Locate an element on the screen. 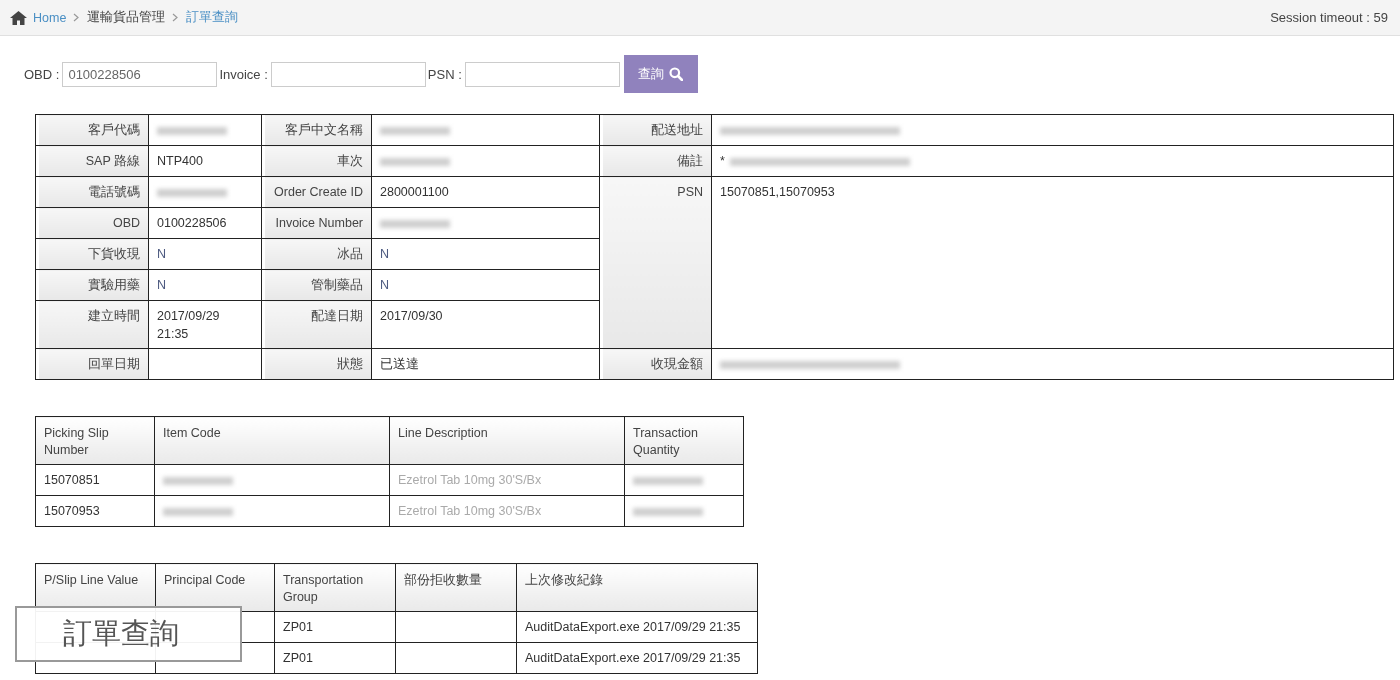  field-label: PSN is located at coordinates (655, 262).